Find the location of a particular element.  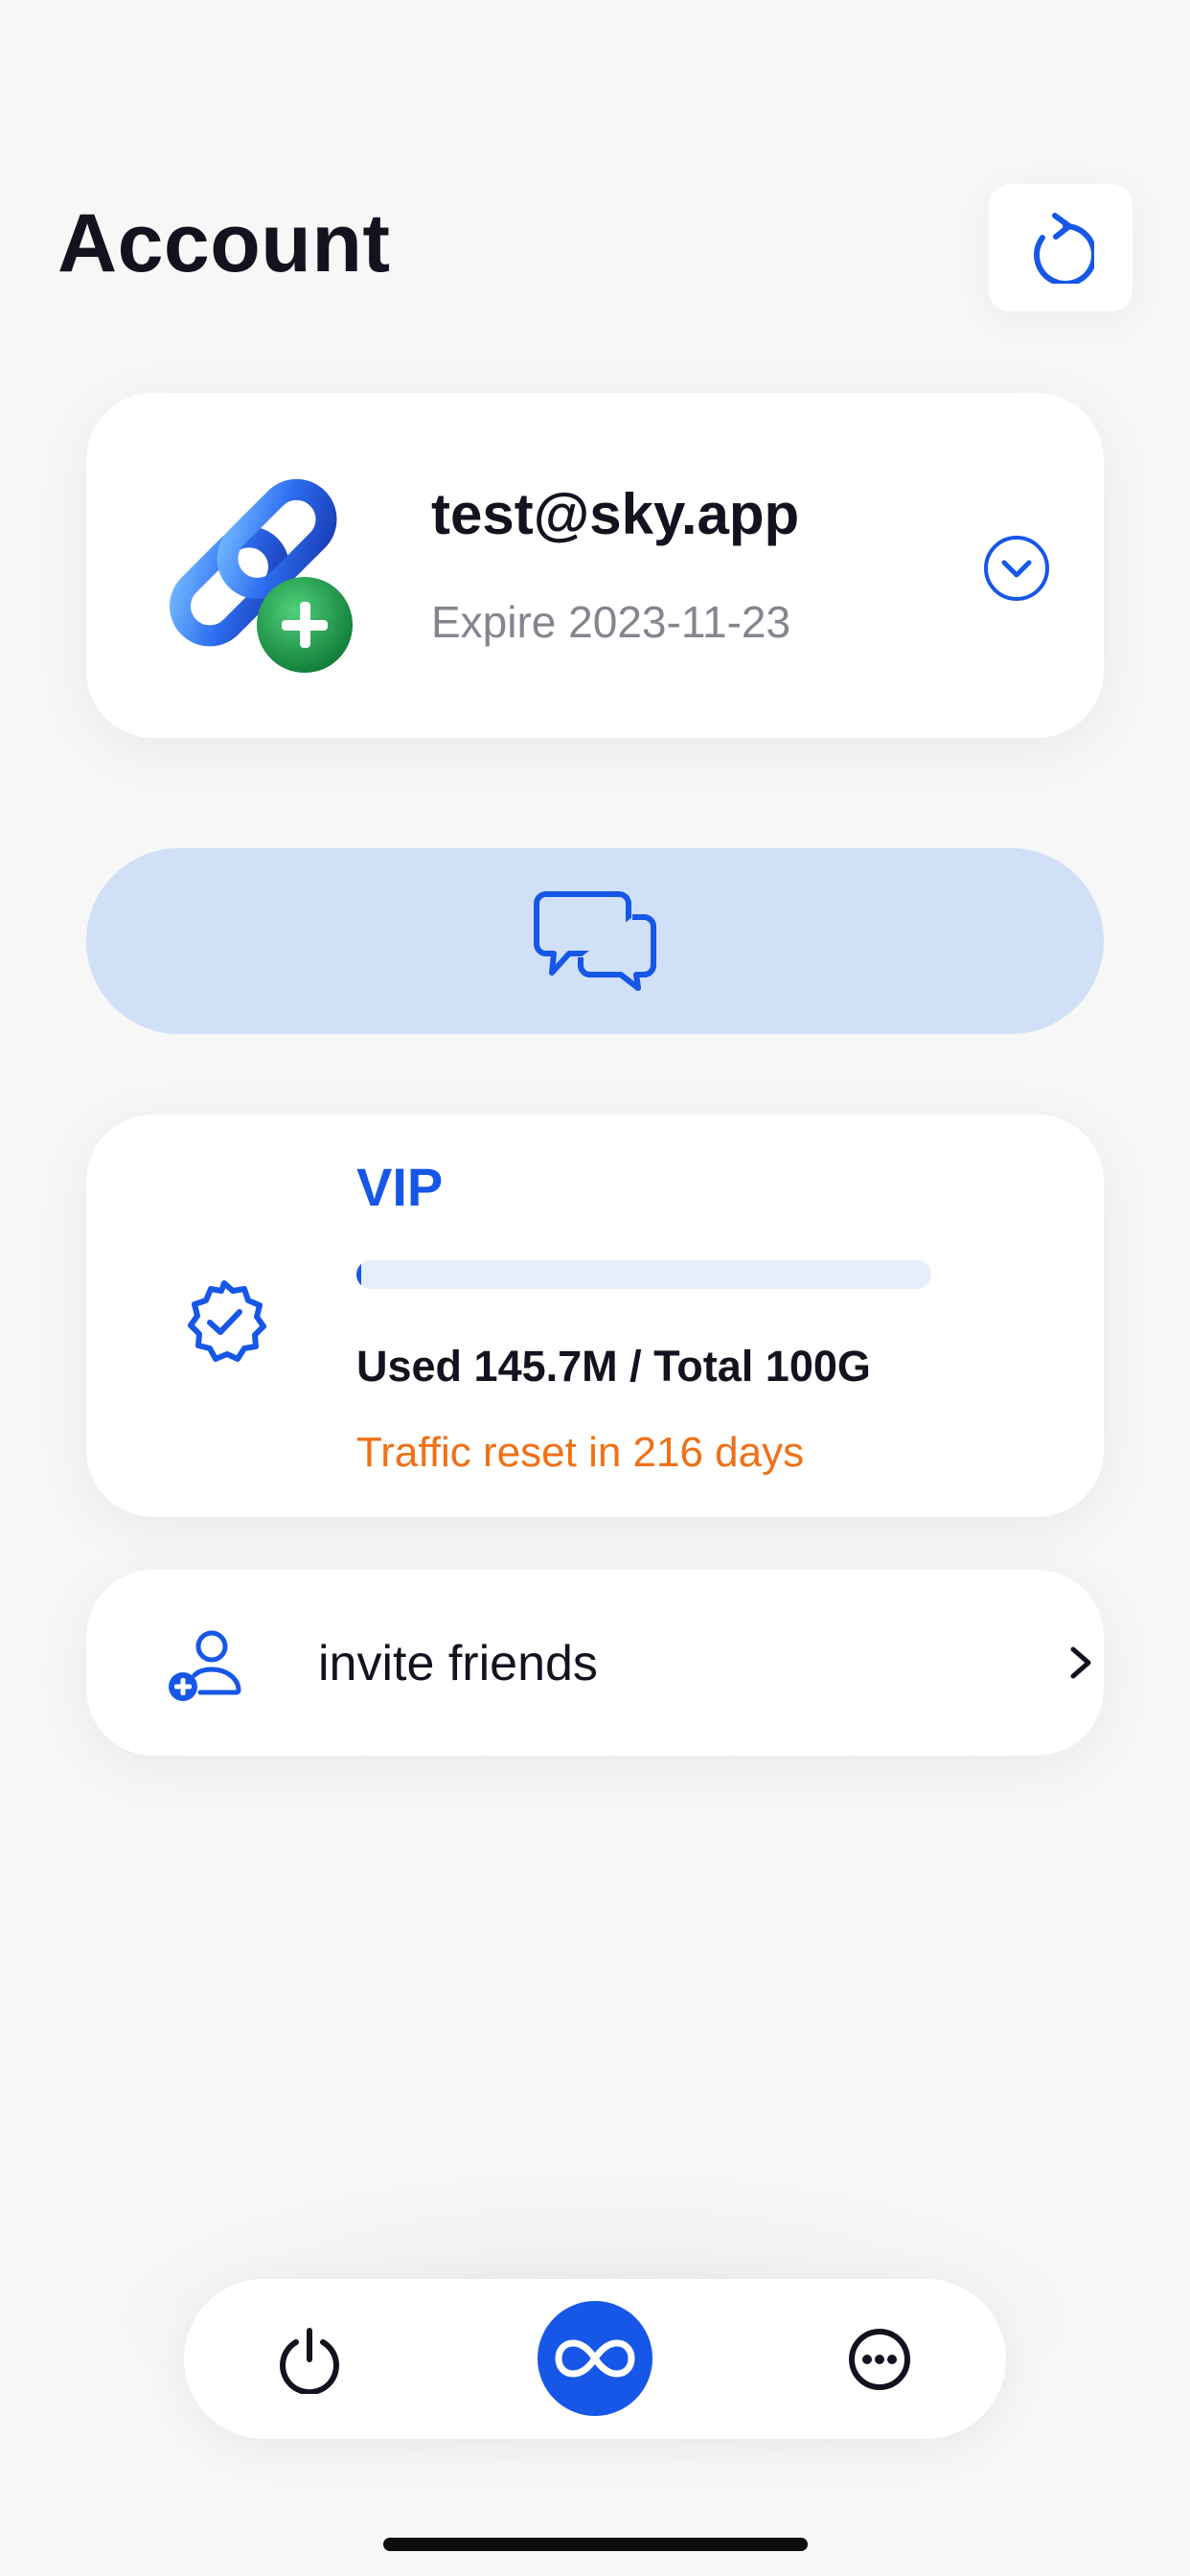

more-icon is located at coordinates (880, 2359).